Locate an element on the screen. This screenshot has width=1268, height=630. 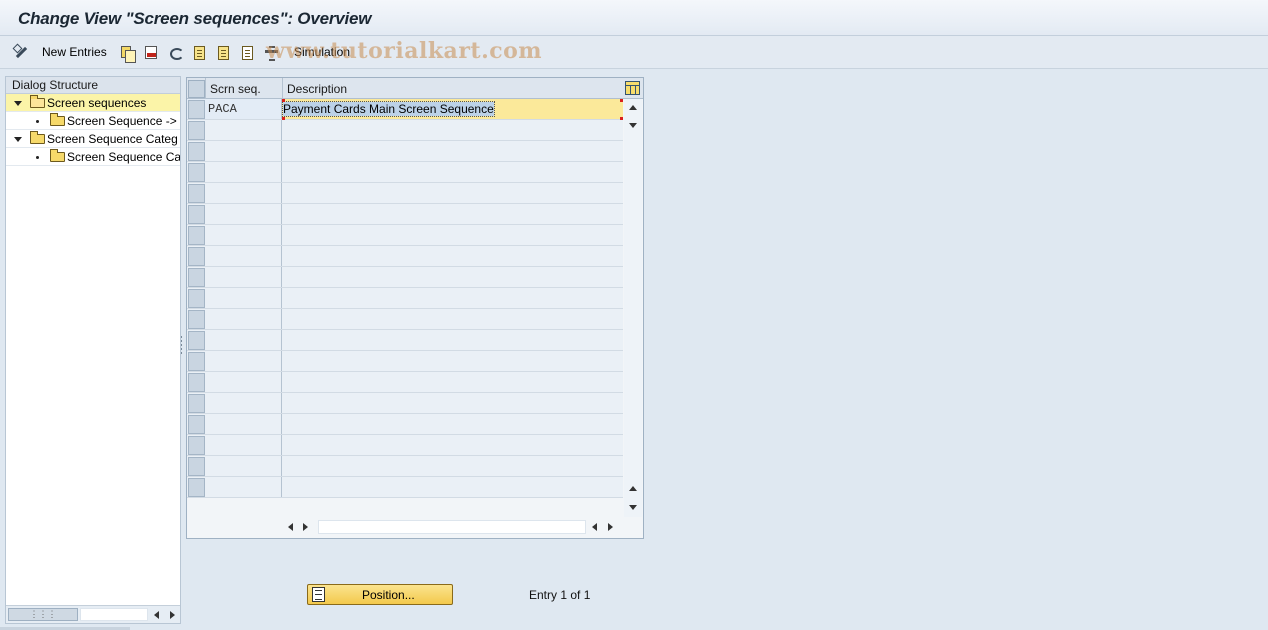
description-cell: Payment Cards Main Screen Sequence is located at coordinates (452, 109).